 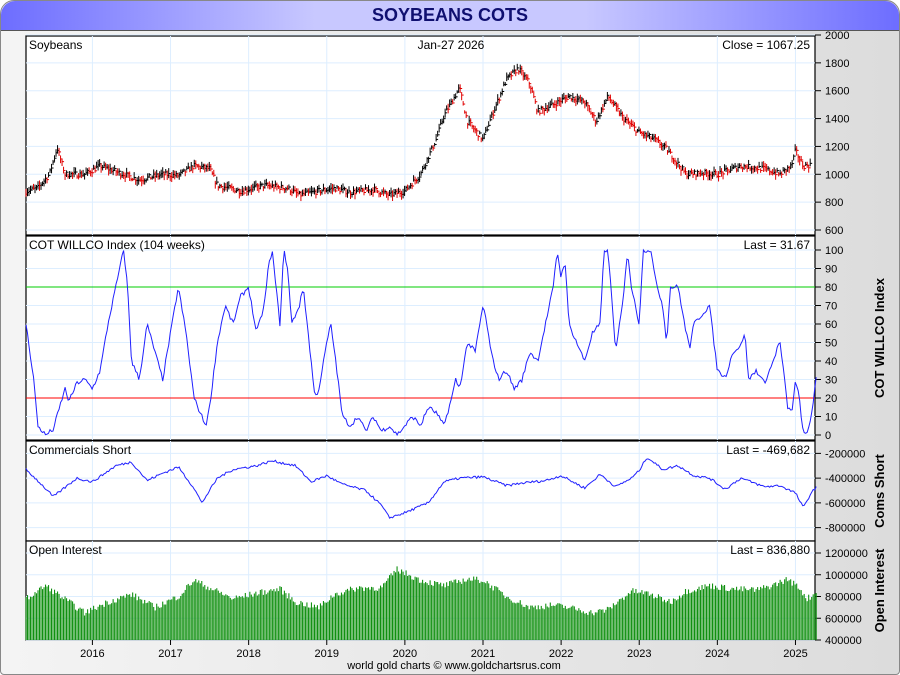 What do you see at coordinates (845, 504) in the screenshot?
I see `y-tick-label-coms: -600000` at bounding box center [845, 504].